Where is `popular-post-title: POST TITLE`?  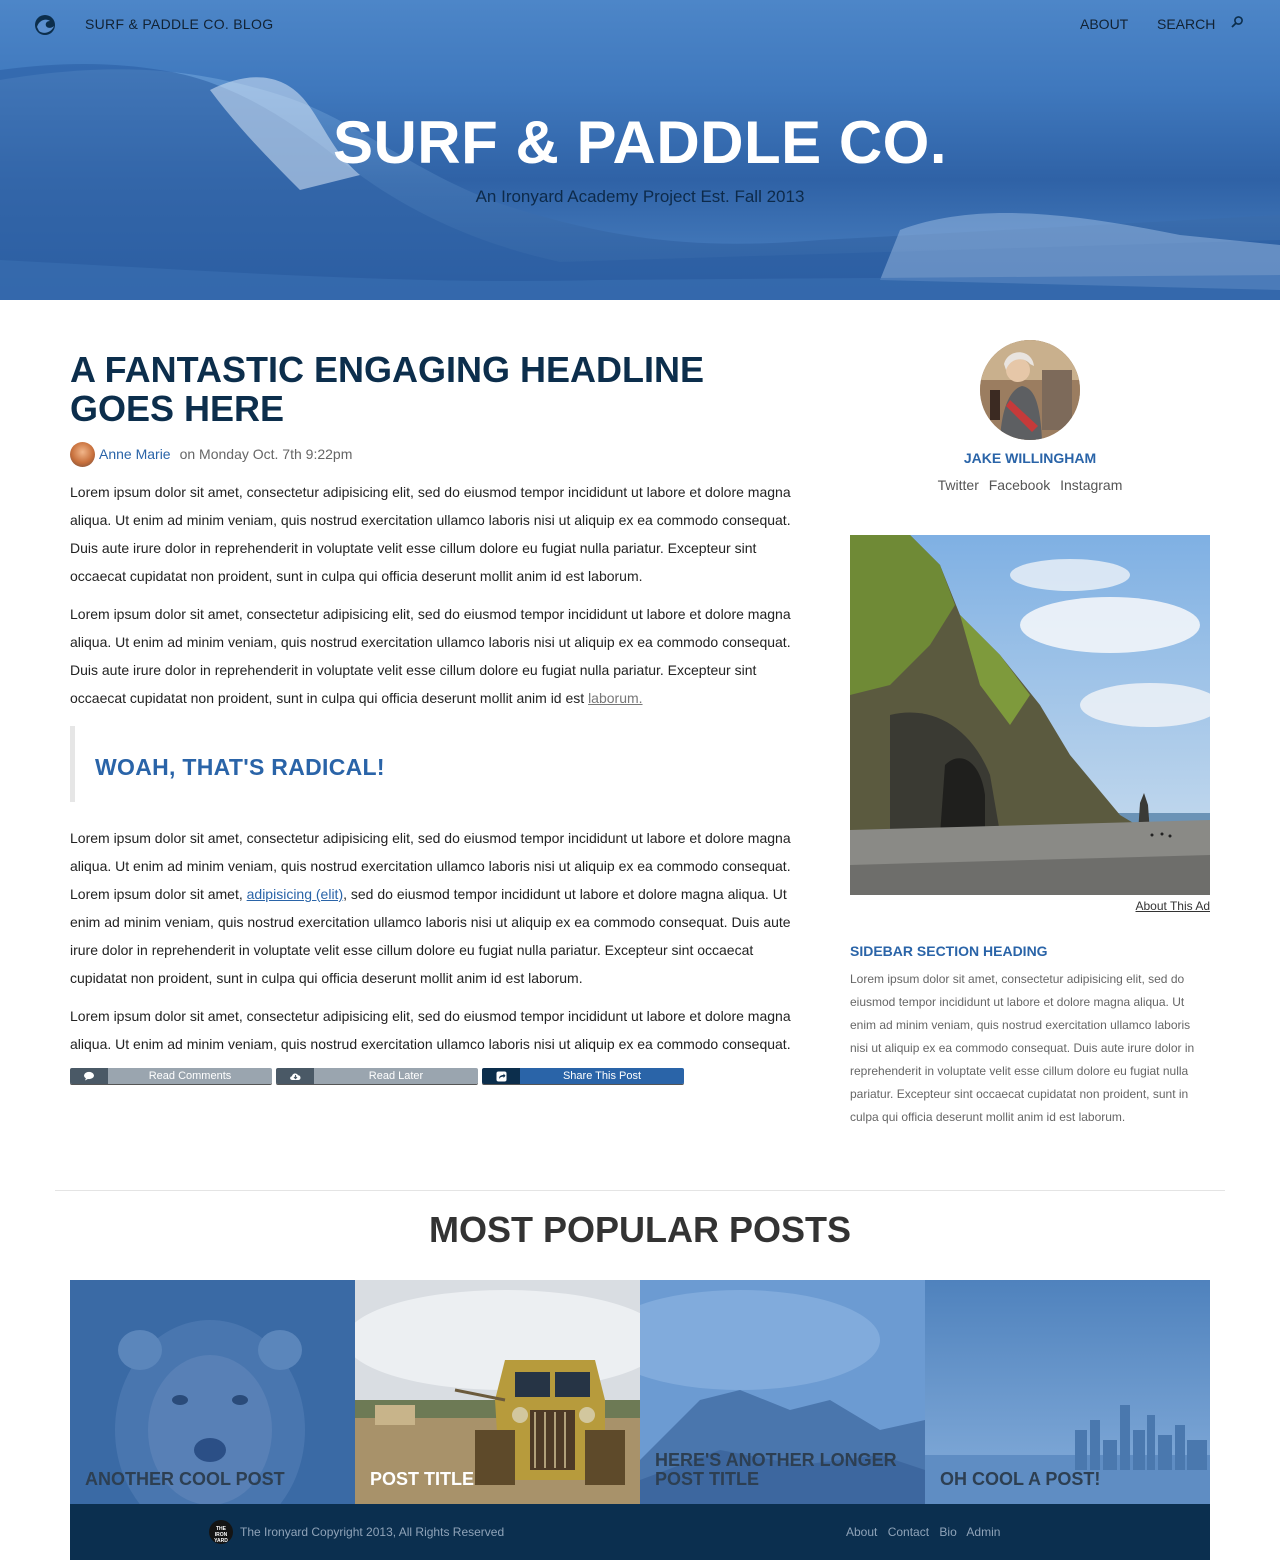
popular-post-title: POST TITLE is located at coordinates (422, 1479).